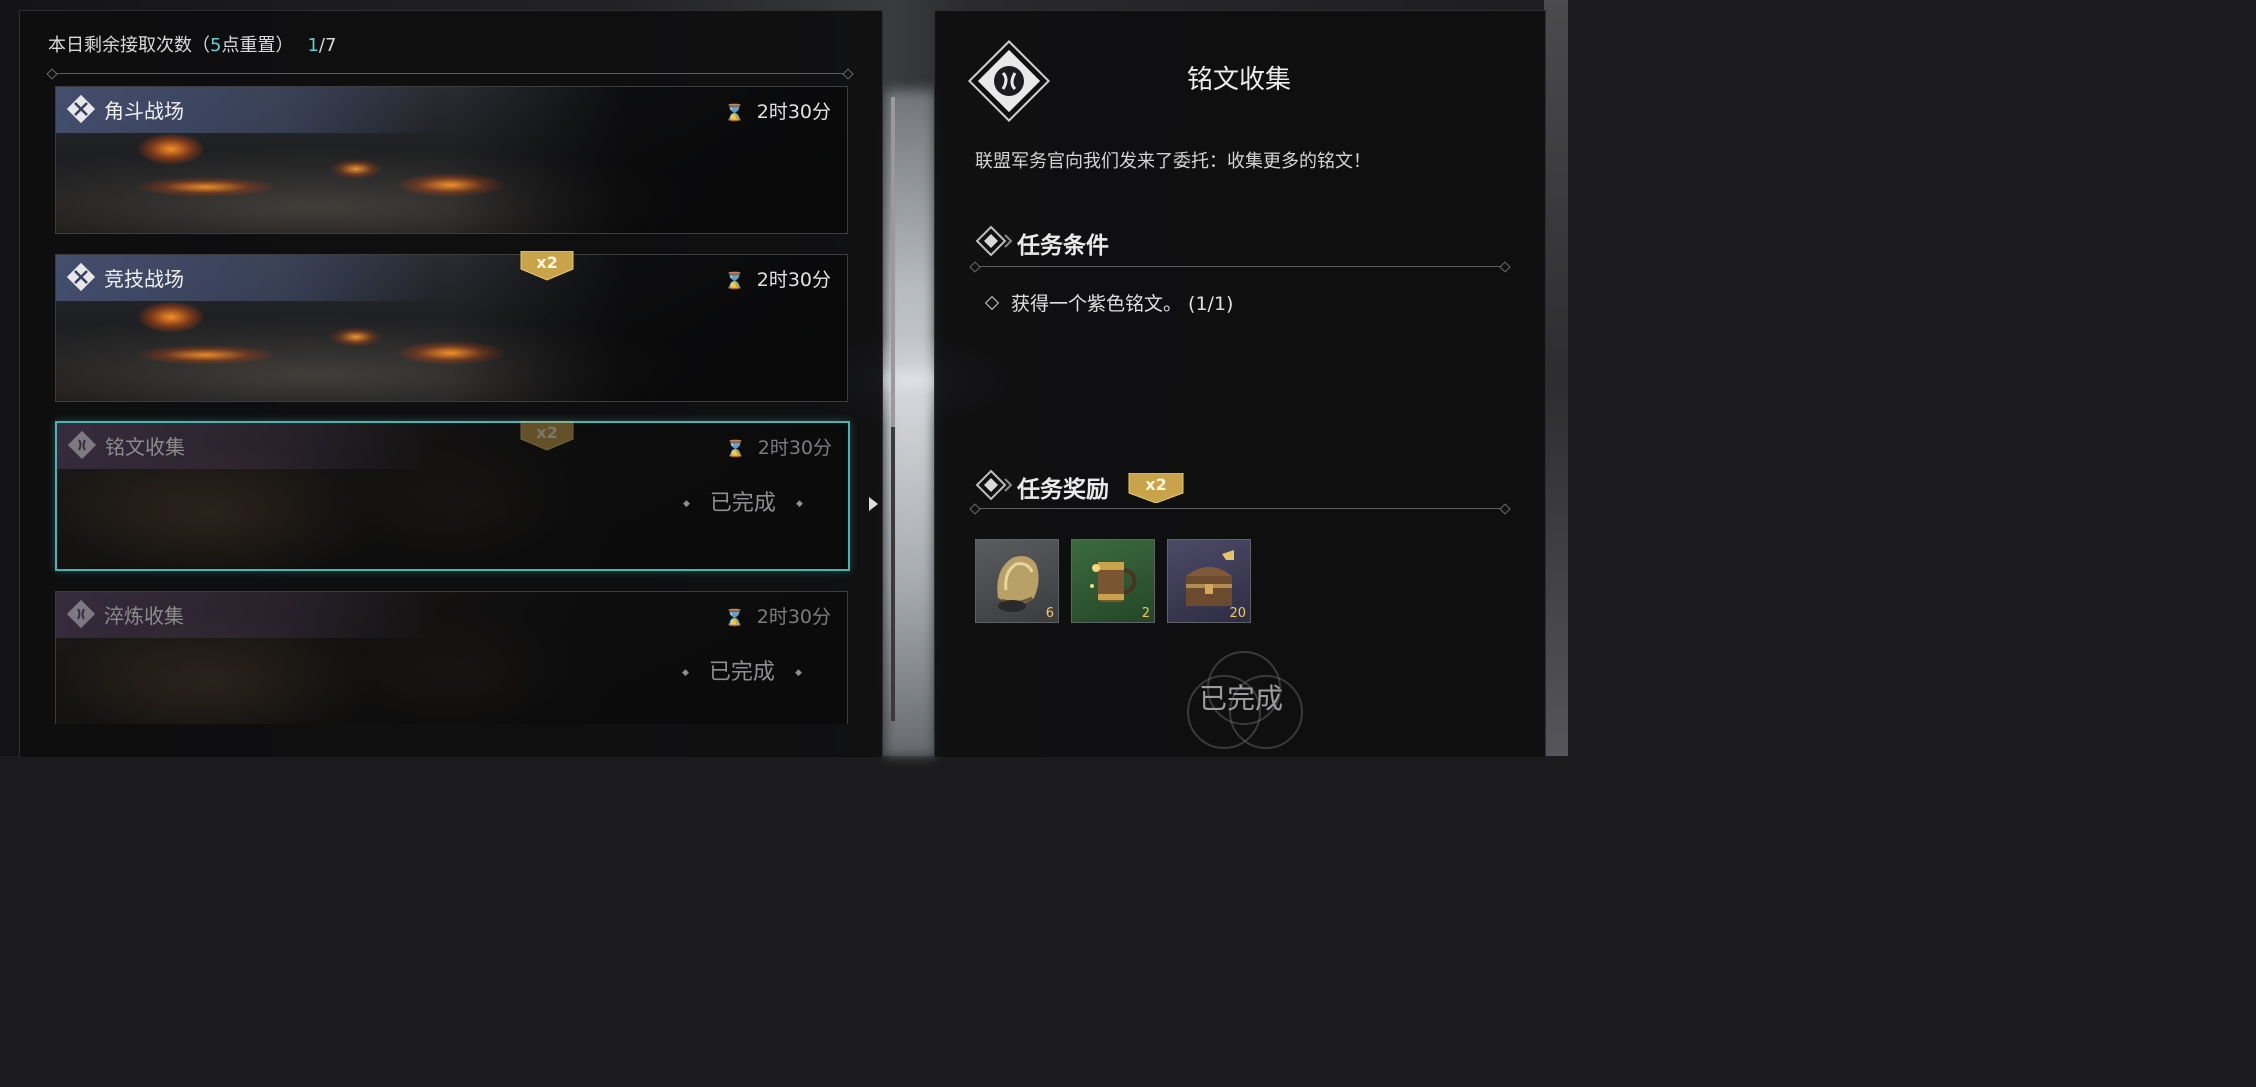 This screenshot has width=2256, height=1087. I want to click on mission-title: 角斗战场, so click(144, 111).